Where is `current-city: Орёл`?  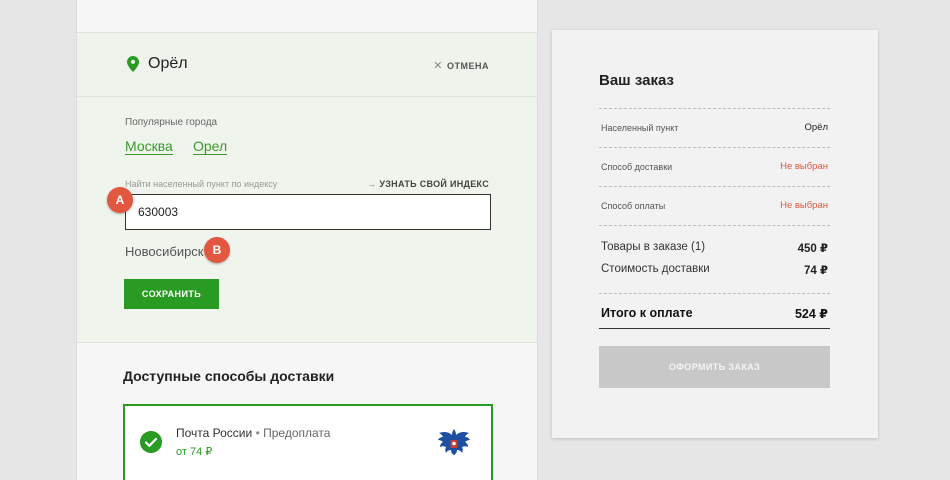 current-city: Орёл is located at coordinates (168, 63).